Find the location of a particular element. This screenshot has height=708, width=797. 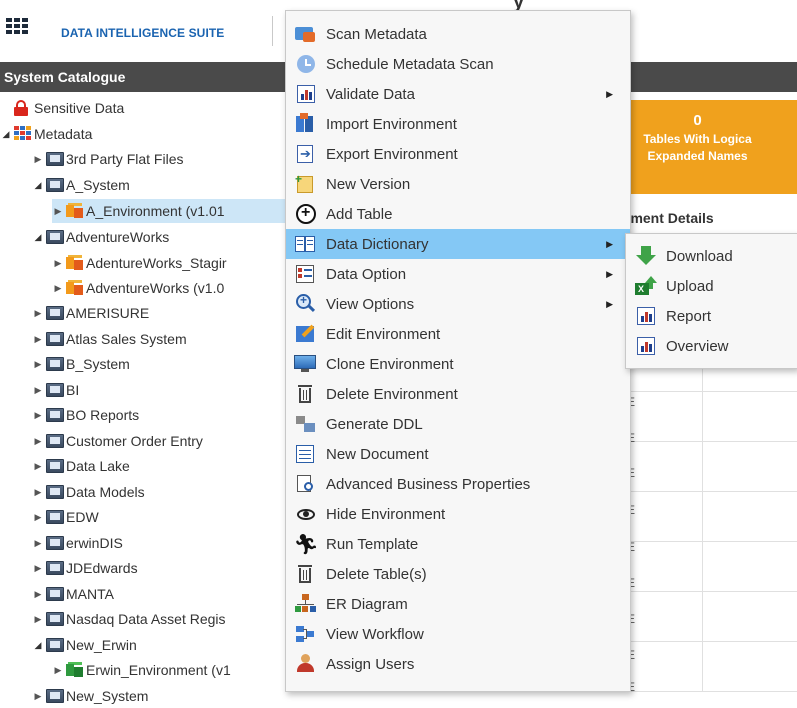

menu-item-delete-environment: Delete Environment is located at coordinates (458, 394).